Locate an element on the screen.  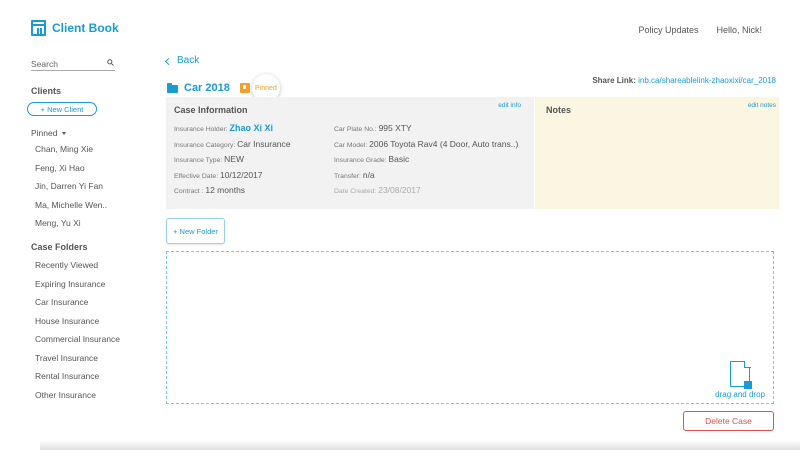
top-nav: Policy Updates Hello, Nick! is located at coordinates (700, 30).